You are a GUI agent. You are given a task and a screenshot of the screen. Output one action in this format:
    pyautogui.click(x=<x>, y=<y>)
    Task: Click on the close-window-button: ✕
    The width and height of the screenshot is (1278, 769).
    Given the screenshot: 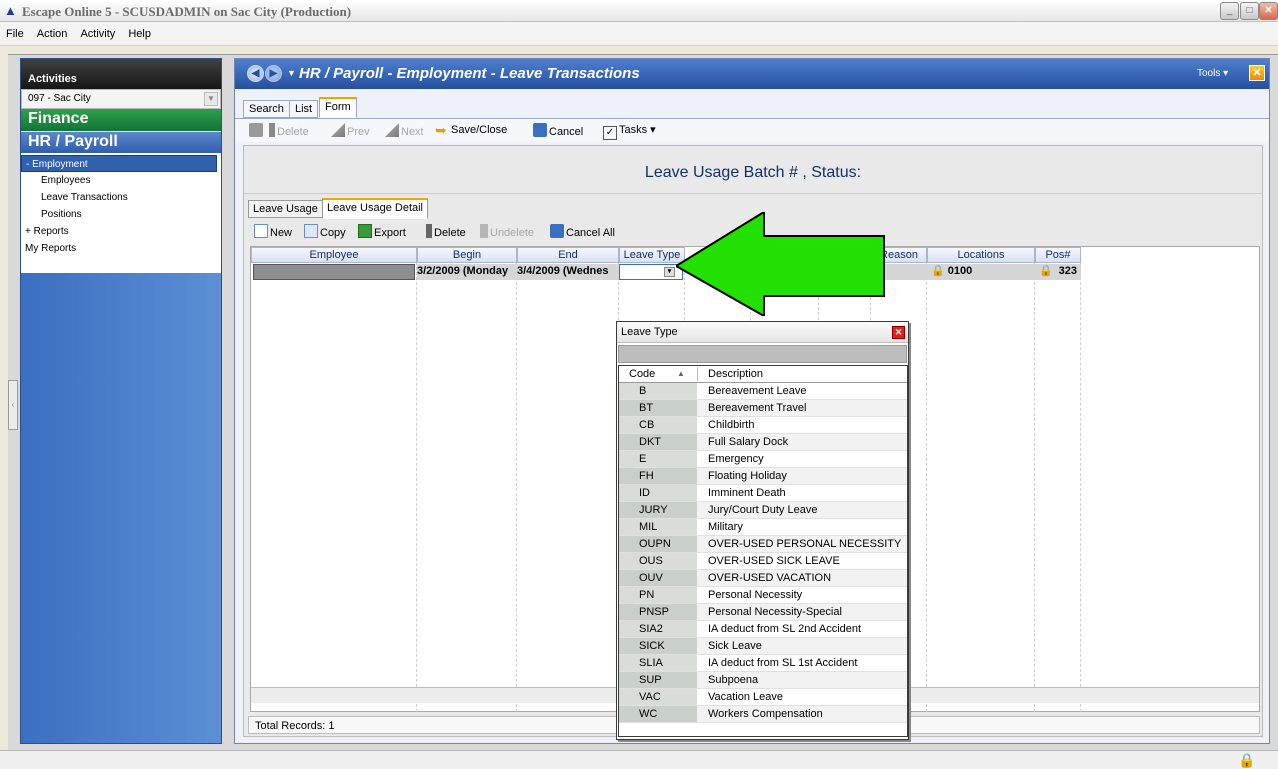 What is the action you would take?
    pyautogui.click(x=1268, y=11)
    